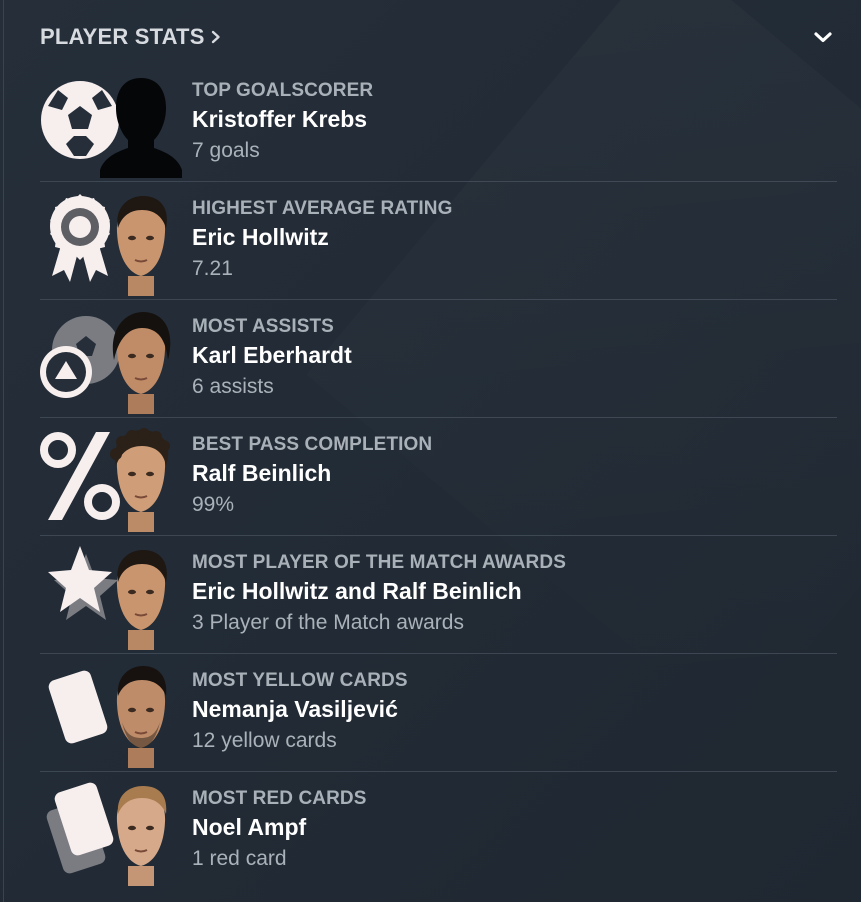  I want to click on stat-text: BEST PASS COMPLETION Ralf Beinlich 99%, so click(312, 476).